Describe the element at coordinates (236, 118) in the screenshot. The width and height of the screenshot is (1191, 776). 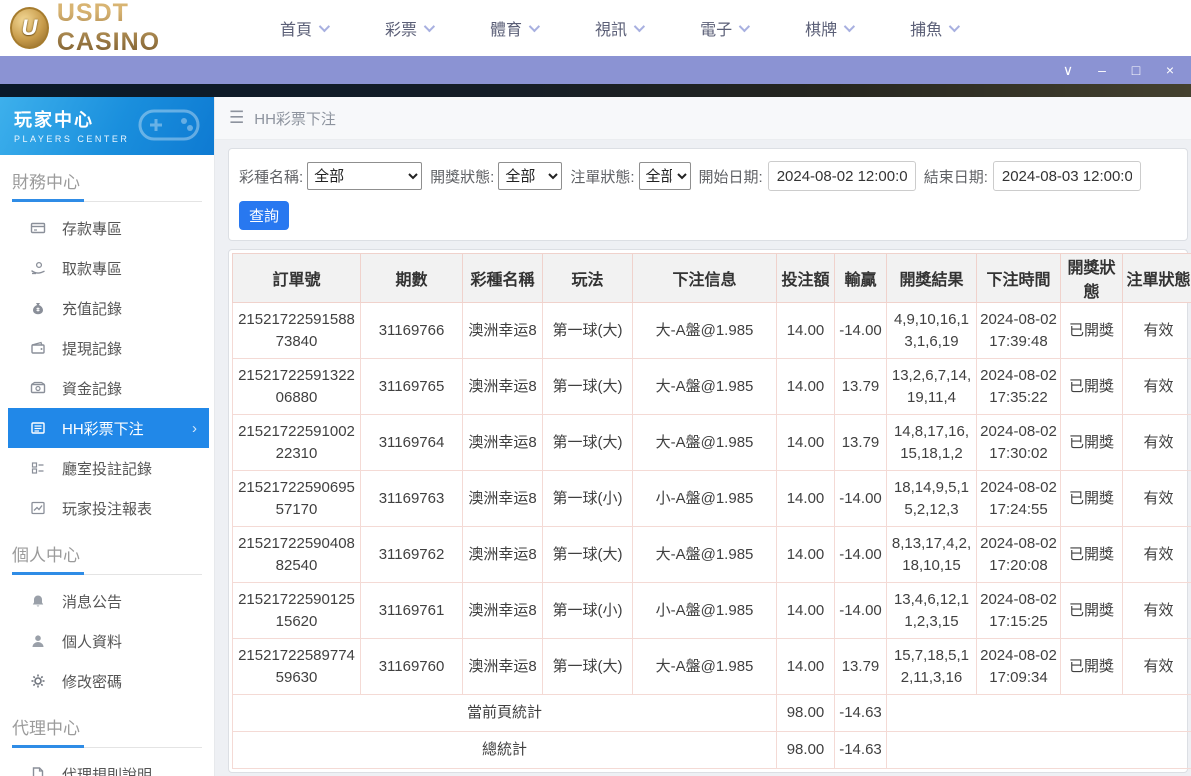
I see `hamburger-menu-icon: ☰` at that location.